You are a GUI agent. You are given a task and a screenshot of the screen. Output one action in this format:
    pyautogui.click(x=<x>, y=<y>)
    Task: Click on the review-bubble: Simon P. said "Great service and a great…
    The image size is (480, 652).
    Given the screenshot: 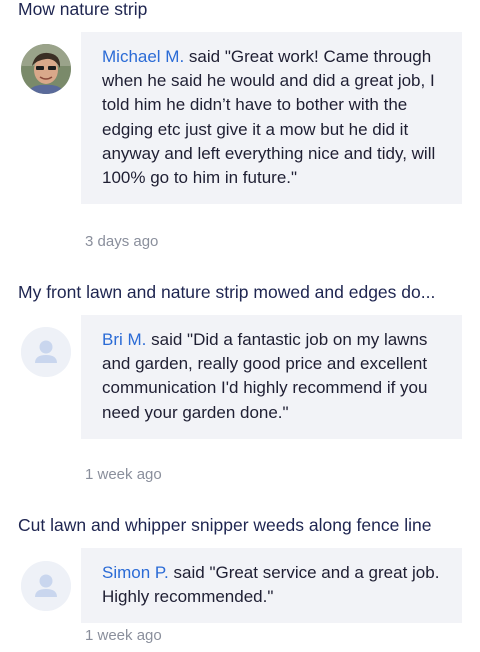 What is the action you would take?
    pyautogui.click(x=271, y=586)
    